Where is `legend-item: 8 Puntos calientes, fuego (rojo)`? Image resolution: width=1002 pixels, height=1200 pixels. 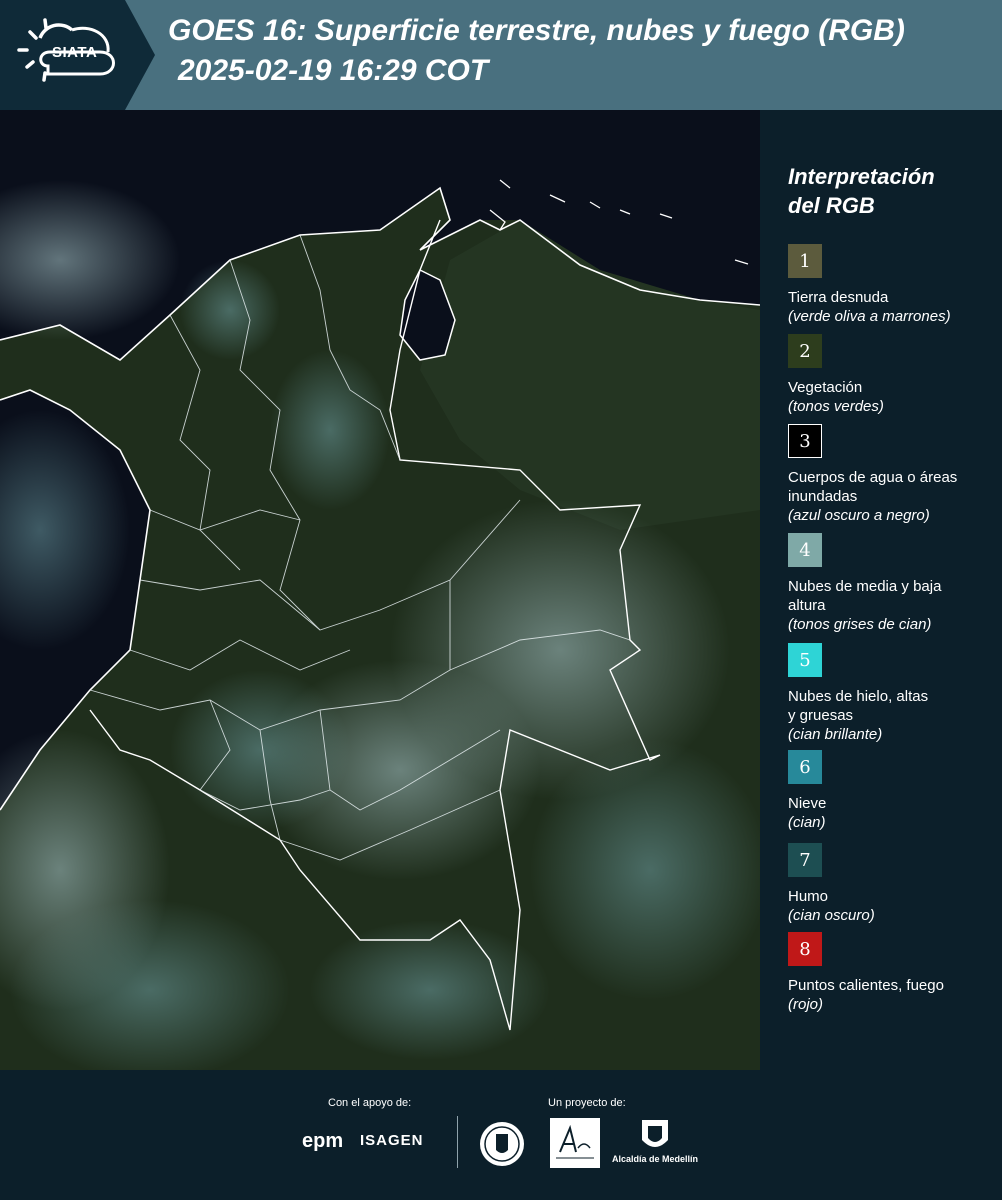
legend-item: 8 Puntos calientes, fuego (rojo) is located at coordinates (895, 973).